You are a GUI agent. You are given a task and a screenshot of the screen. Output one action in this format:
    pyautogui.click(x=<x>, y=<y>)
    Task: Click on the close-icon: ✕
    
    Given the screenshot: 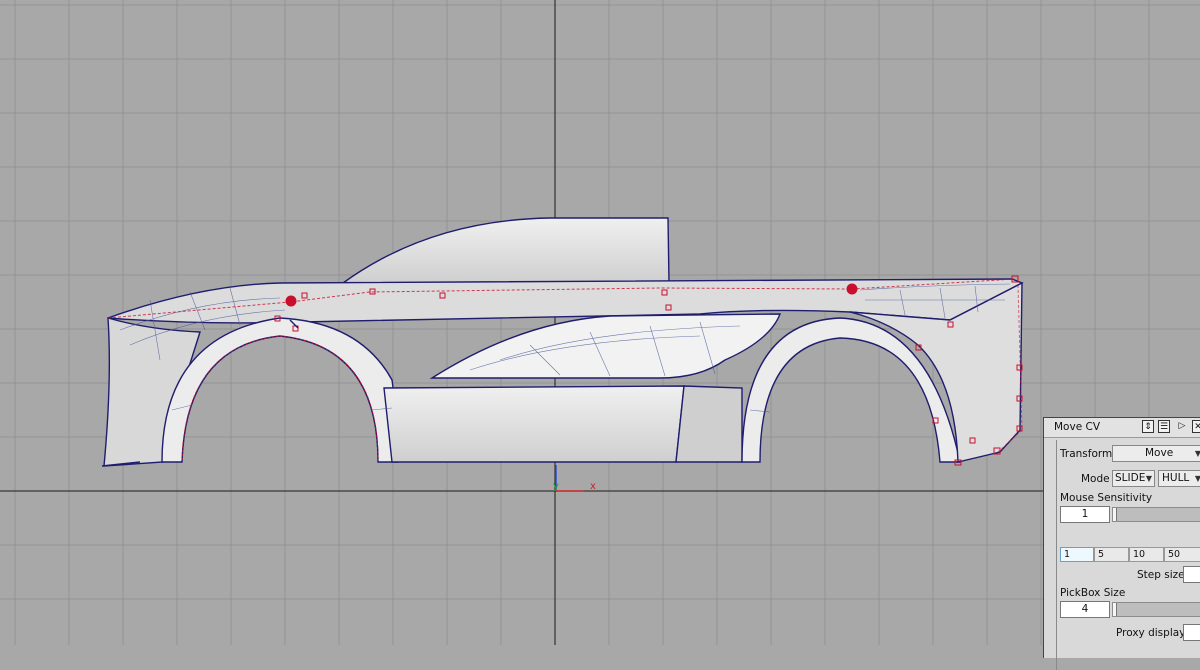 What is the action you would take?
    pyautogui.click(x=1196, y=426)
    